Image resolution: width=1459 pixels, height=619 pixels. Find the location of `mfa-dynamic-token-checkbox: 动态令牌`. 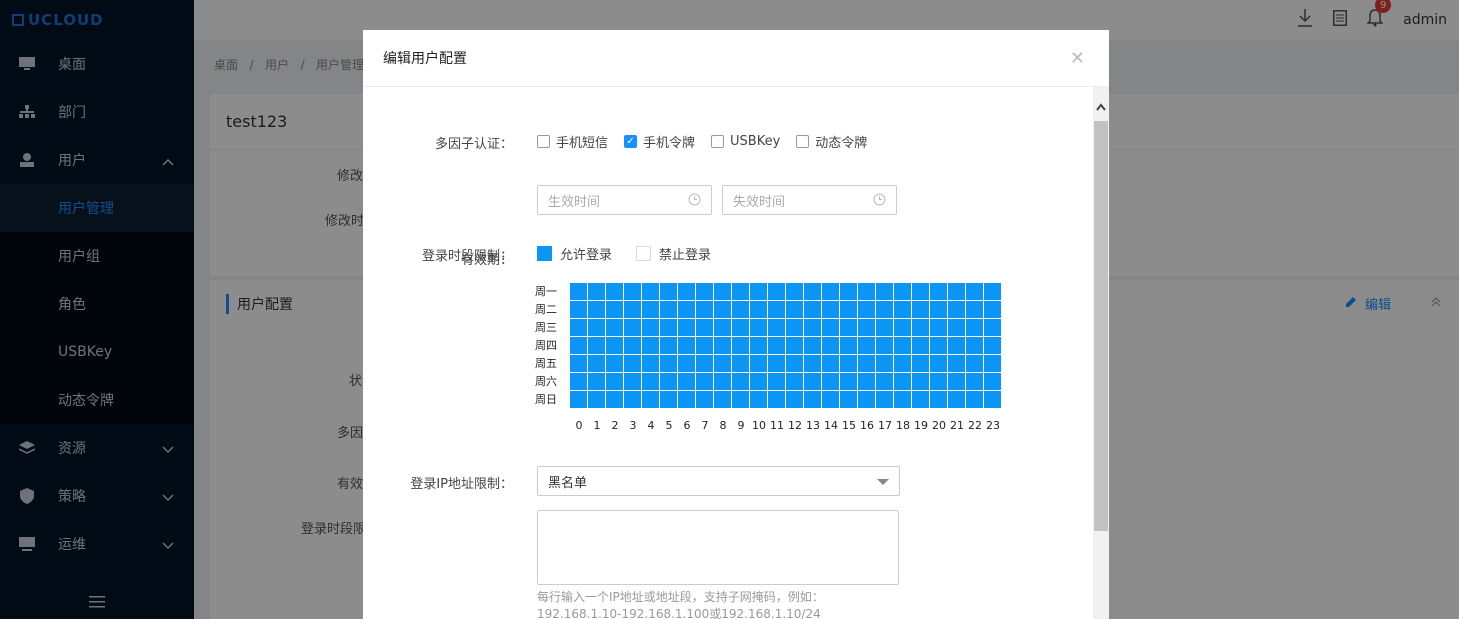

mfa-dynamic-token-checkbox: 动态令牌 is located at coordinates (831, 141).